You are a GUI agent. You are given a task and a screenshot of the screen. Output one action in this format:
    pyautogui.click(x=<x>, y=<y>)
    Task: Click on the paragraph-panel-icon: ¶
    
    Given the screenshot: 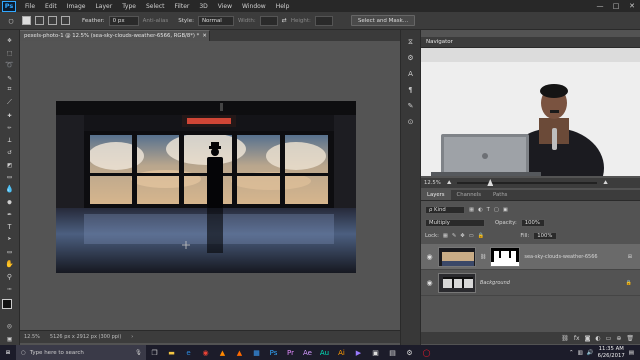 What is the action you would take?
    pyautogui.click(x=410, y=90)
    